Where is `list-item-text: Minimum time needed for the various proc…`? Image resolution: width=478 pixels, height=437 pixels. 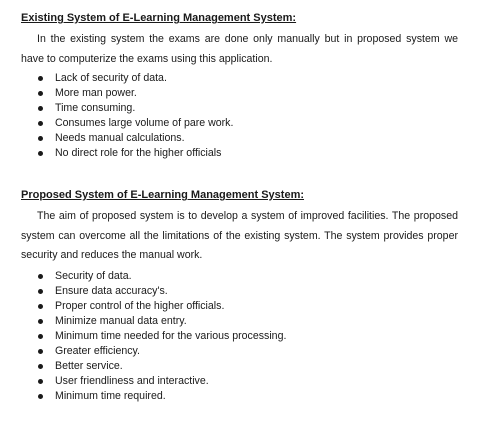 list-item-text: Minimum time needed for the various proc… is located at coordinates (171, 335).